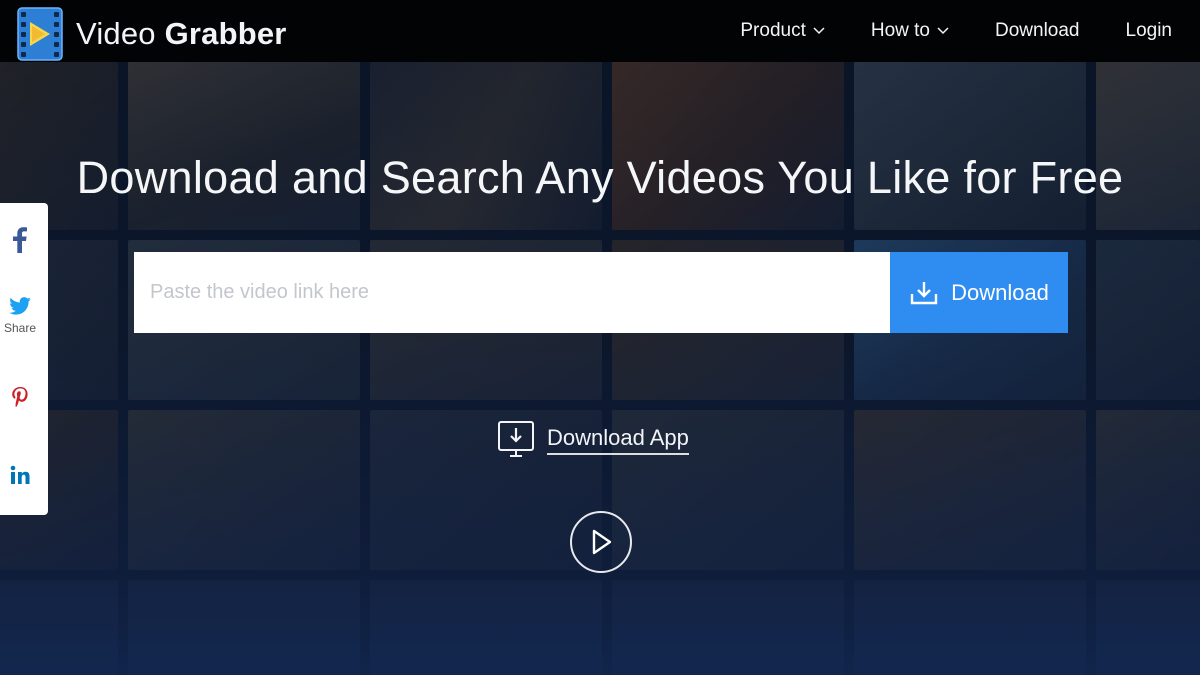 The image size is (1200, 675). I want to click on facebook-icon, so click(20, 240).